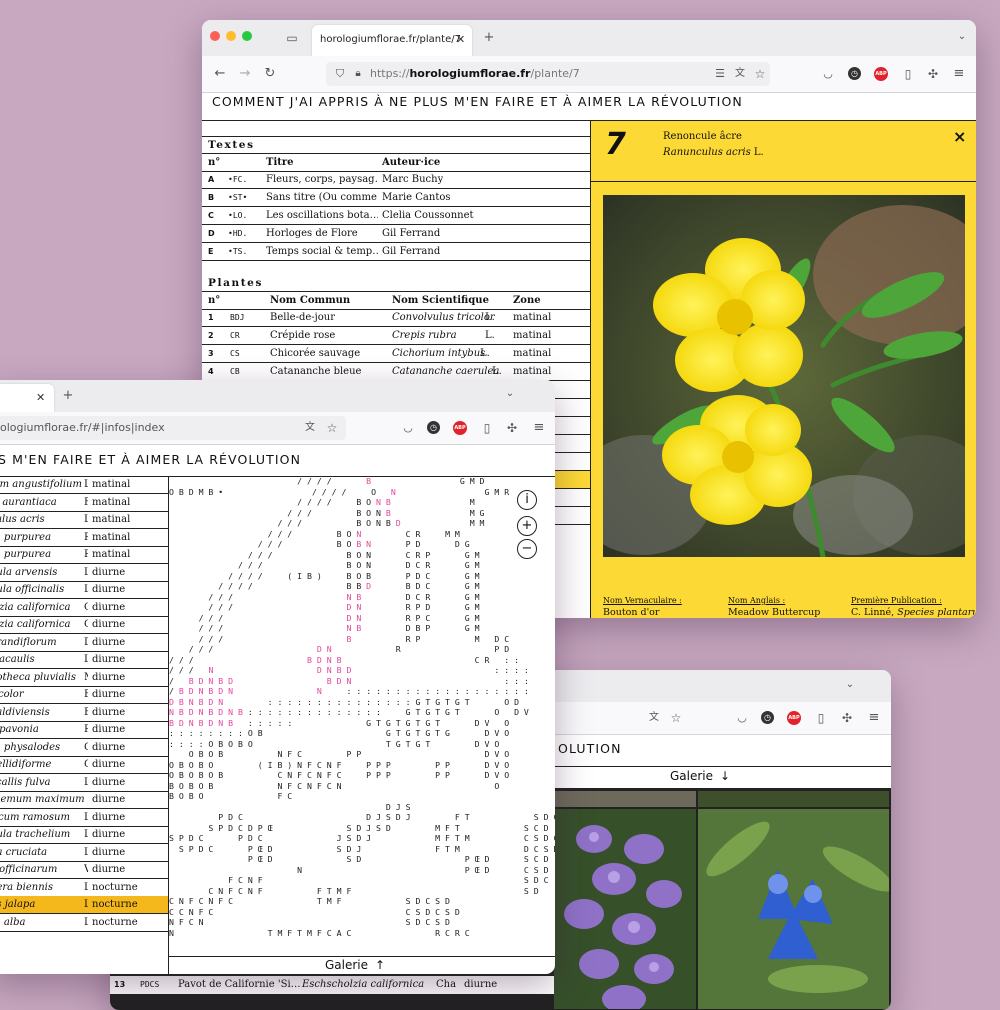 The height and width of the screenshot is (1010, 1000). What do you see at coordinates (245, 74) in the screenshot?
I see `forward-arrow-icon: →` at bounding box center [245, 74].